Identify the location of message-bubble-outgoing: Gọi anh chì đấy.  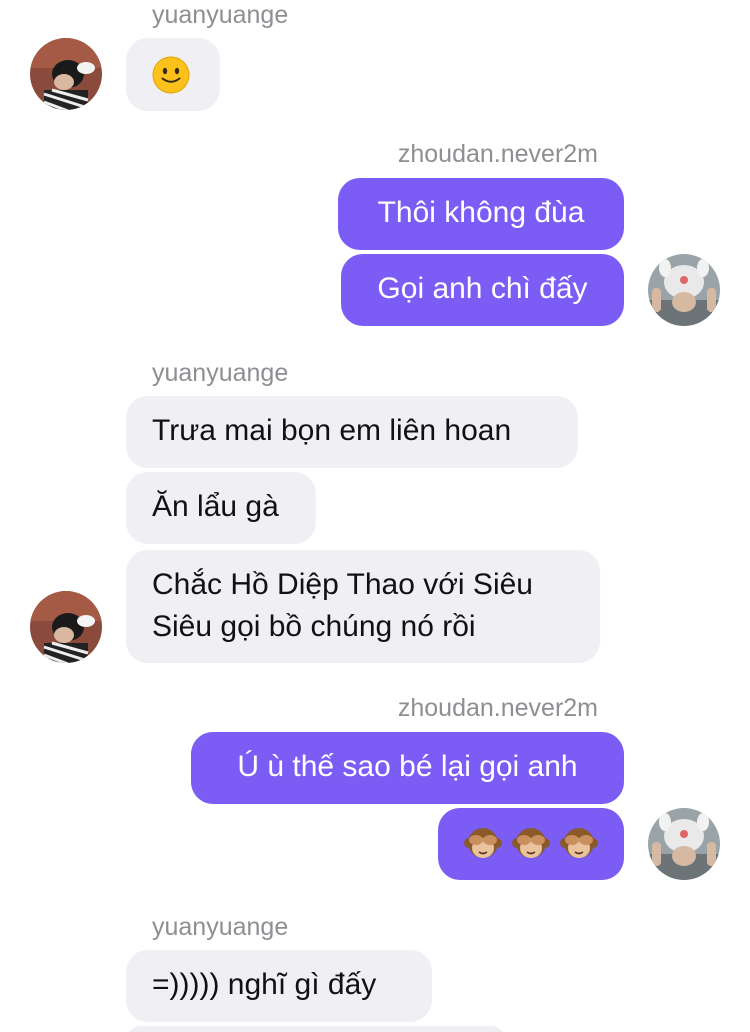
(482, 290).